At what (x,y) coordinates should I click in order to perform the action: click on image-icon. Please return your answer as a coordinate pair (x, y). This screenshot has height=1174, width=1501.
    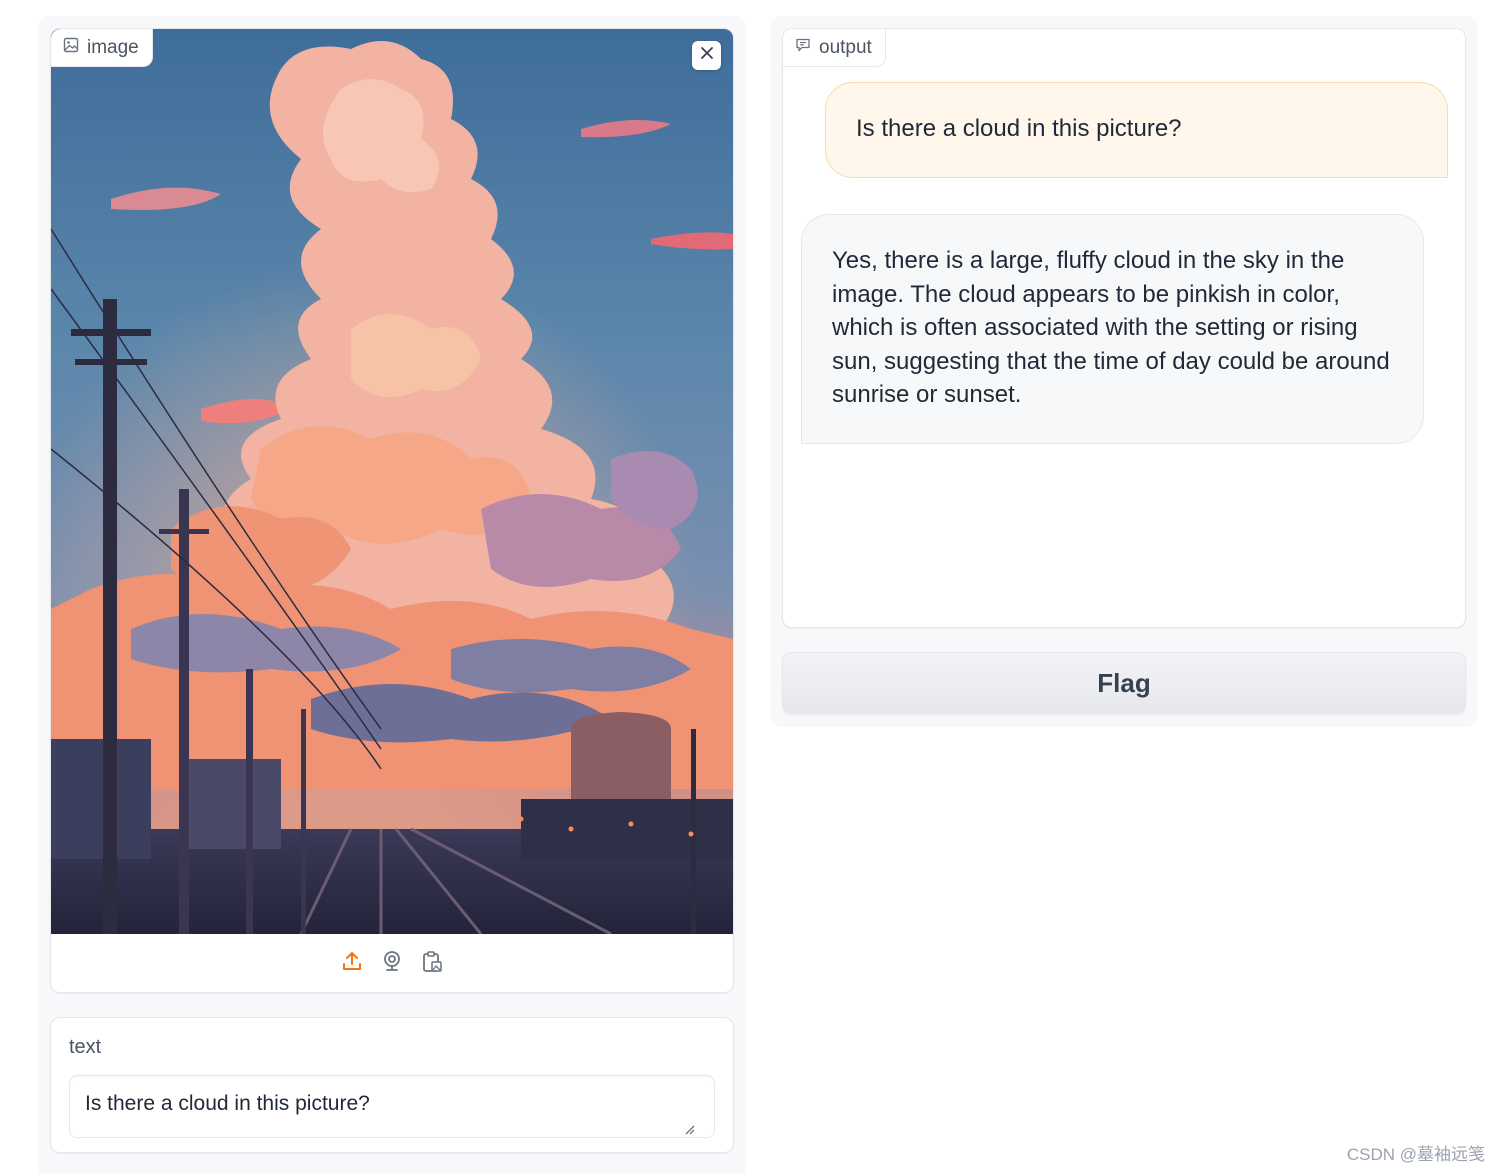
    Looking at the image, I should click on (71, 48).